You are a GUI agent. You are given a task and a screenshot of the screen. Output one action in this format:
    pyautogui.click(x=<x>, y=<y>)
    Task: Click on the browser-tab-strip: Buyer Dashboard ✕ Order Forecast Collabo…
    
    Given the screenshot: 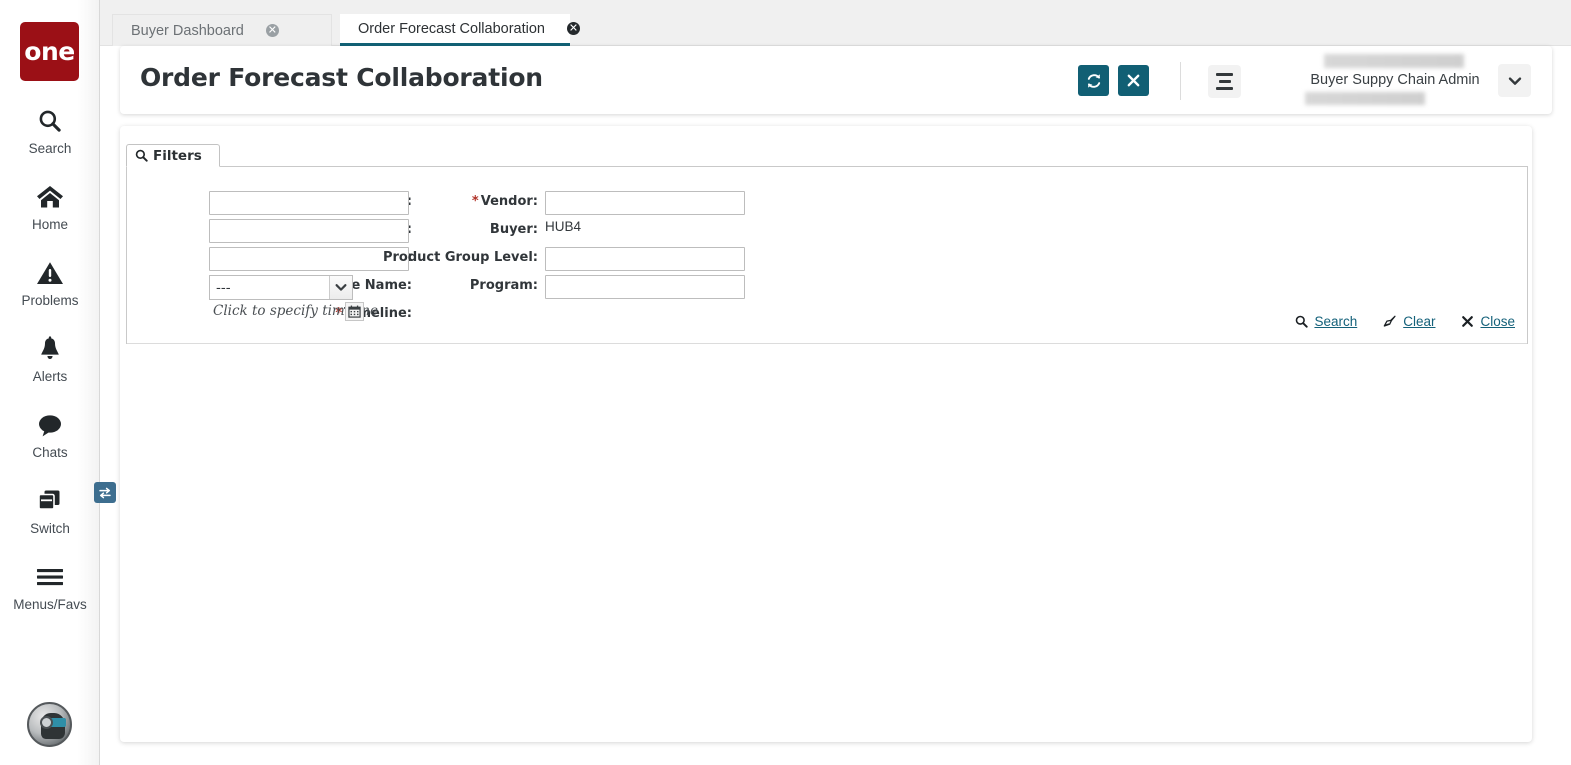 What is the action you would take?
    pyautogui.click(x=835, y=23)
    